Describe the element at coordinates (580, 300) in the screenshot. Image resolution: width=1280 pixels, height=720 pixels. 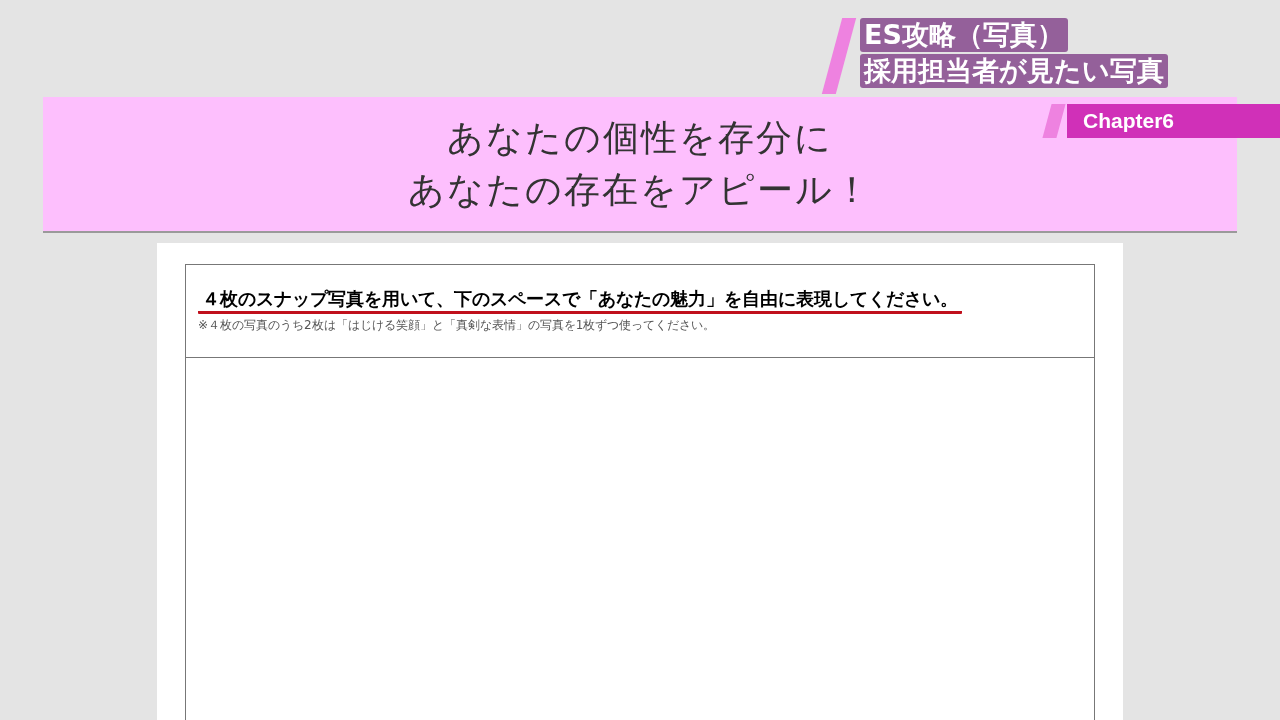
I see `instruction-text: ４枚のスナップ写真を用いて、下のスペースで「あなたの魅力」を自由に表現してください。` at that location.